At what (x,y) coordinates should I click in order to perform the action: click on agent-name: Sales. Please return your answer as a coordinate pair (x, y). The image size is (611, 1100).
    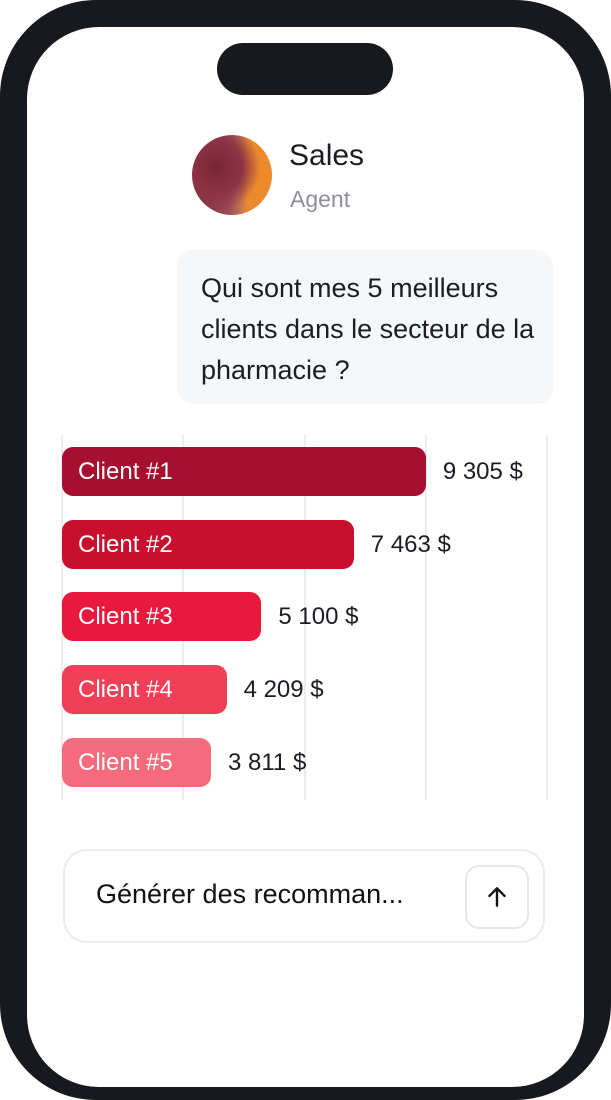
    Looking at the image, I should click on (327, 155).